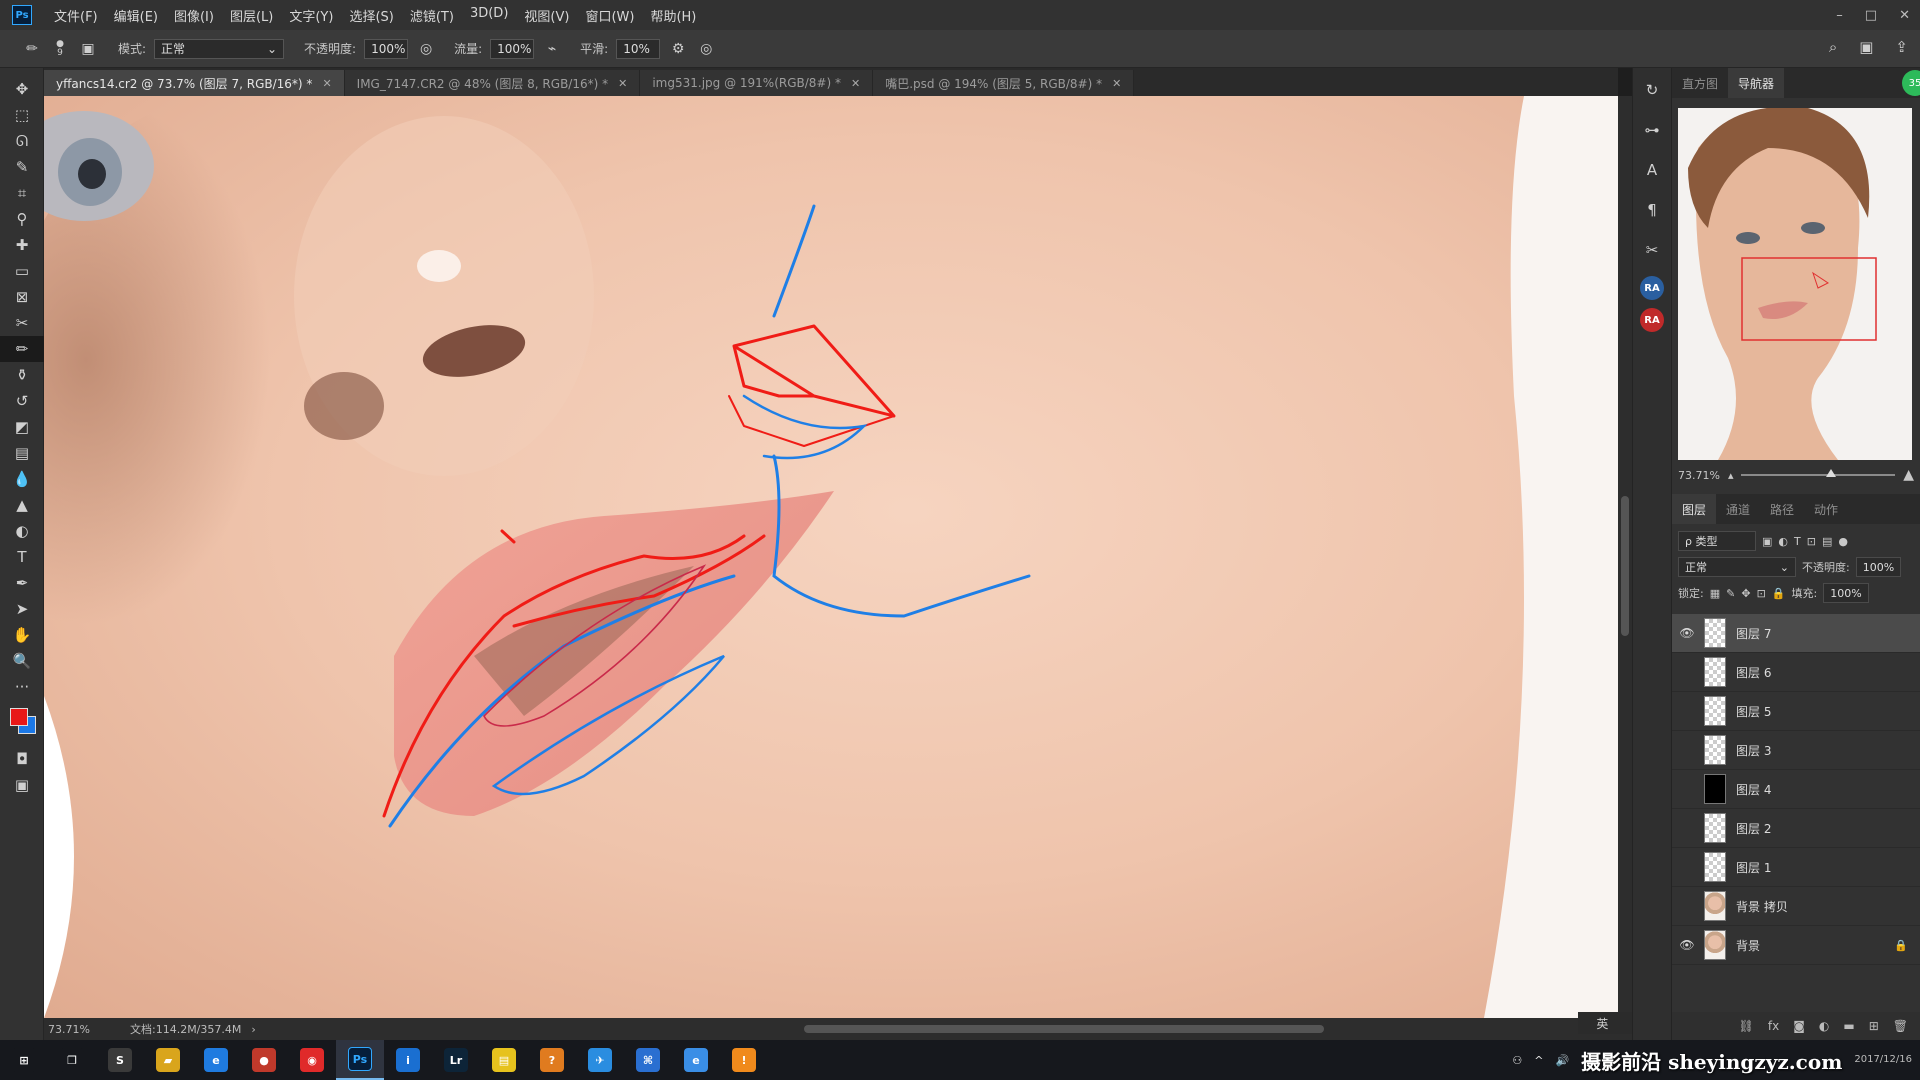 The image size is (1920, 1080). I want to click on bird-icon: ✈, so click(600, 1060).